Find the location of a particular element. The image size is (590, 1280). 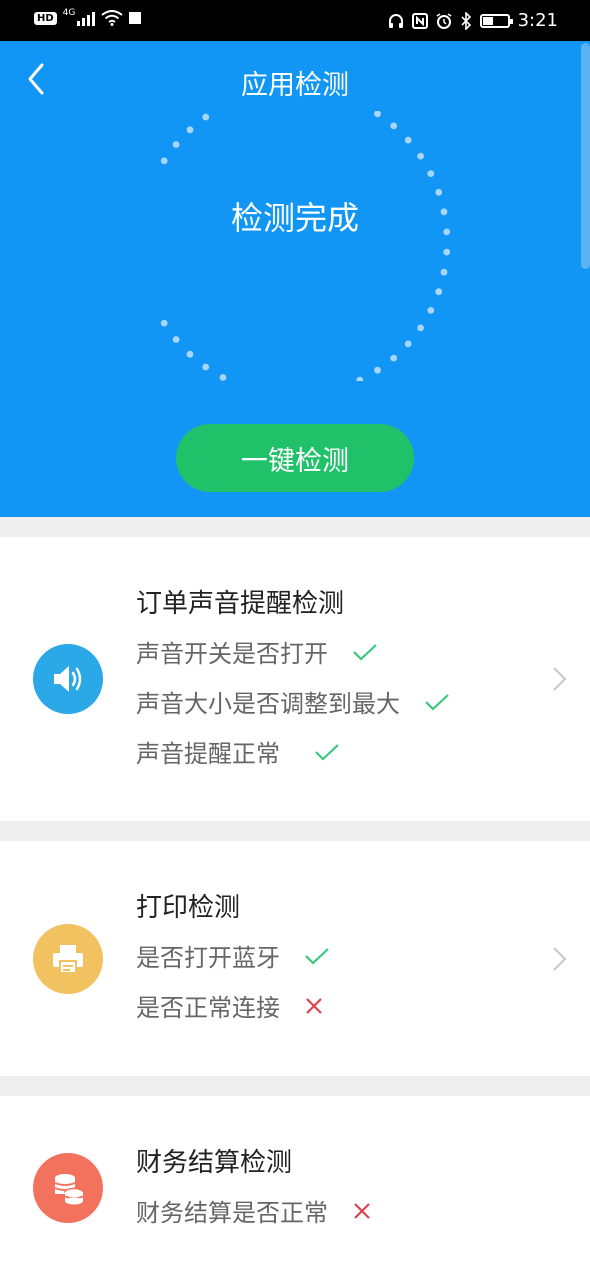

coins-icon-circle is located at coordinates (68, 1188).